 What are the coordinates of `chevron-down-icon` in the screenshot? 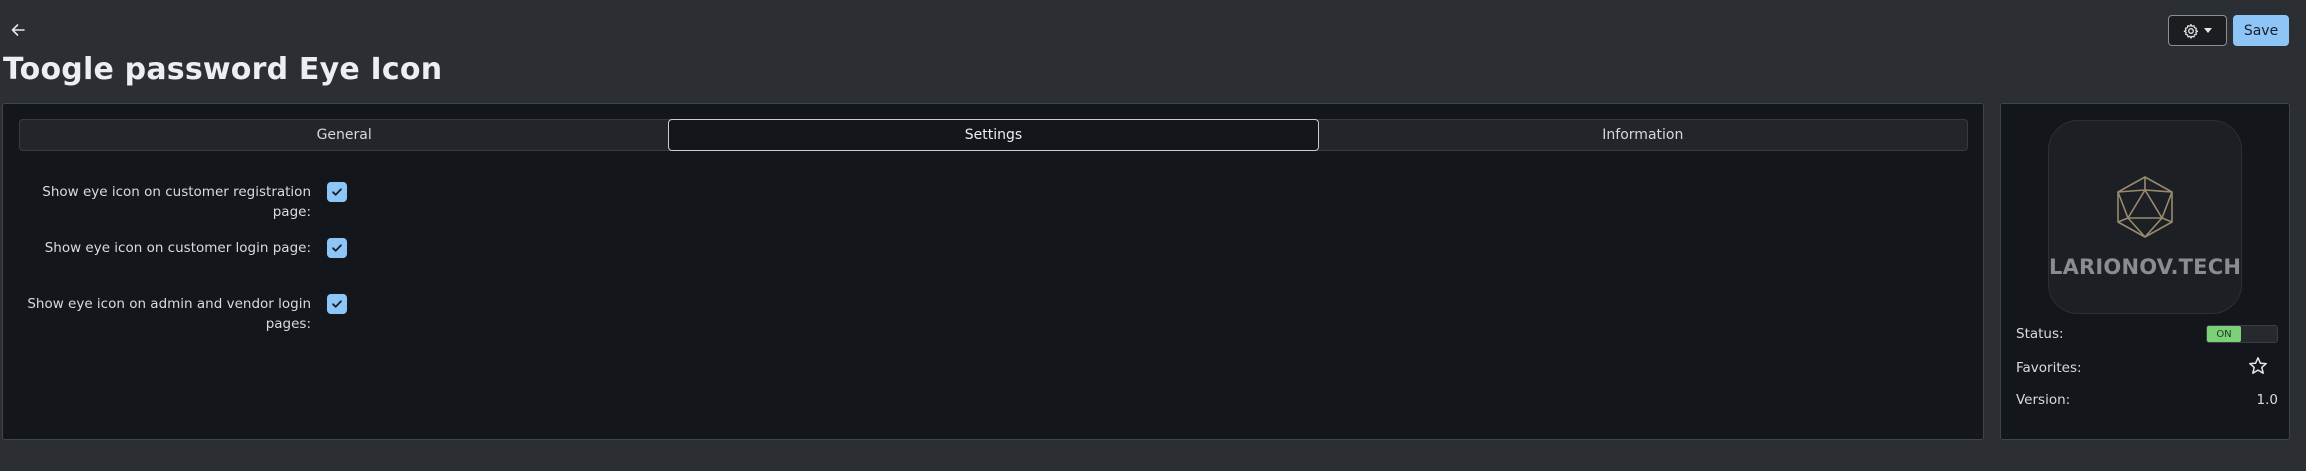 It's located at (2208, 30).